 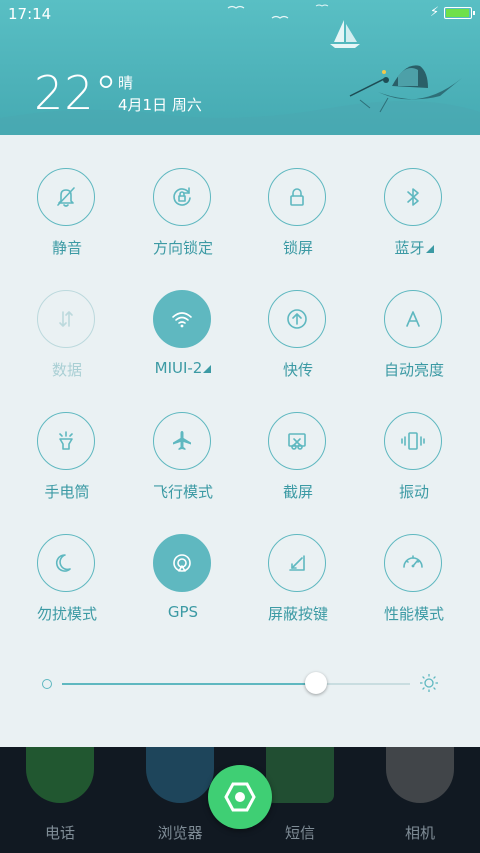 I want to click on toggle-label: 蓝牙, so click(x=414, y=247).